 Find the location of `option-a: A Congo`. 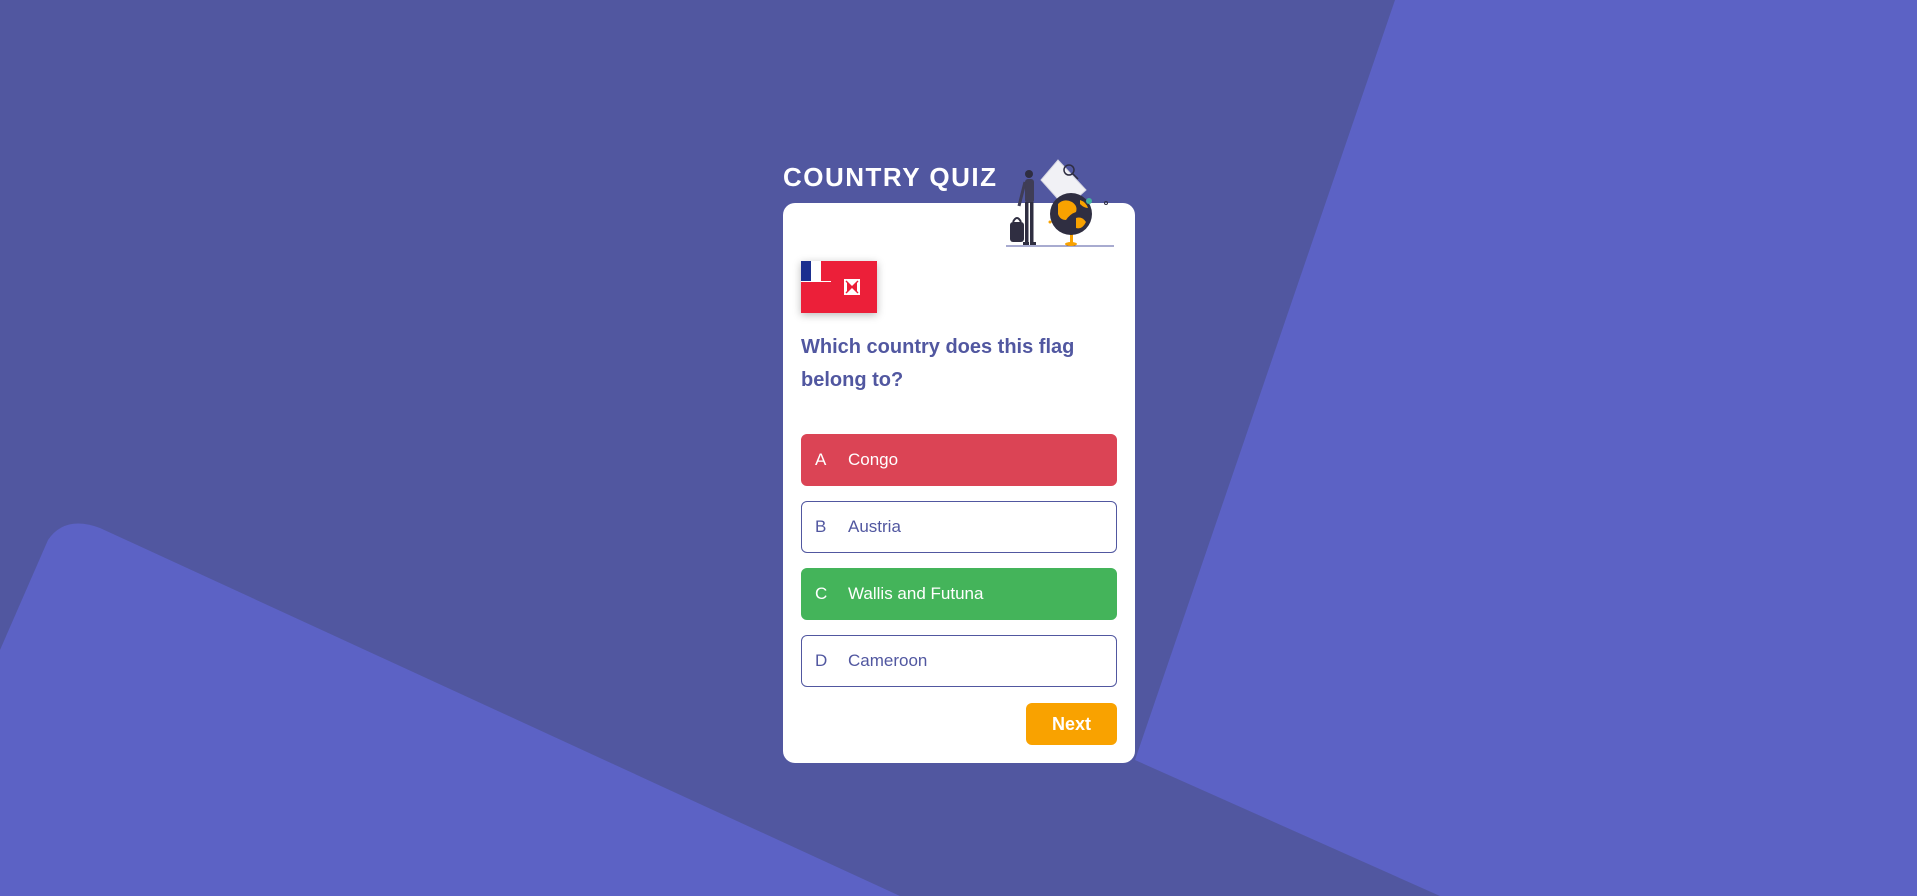

option-a: A Congo is located at coordinates (959, 460).